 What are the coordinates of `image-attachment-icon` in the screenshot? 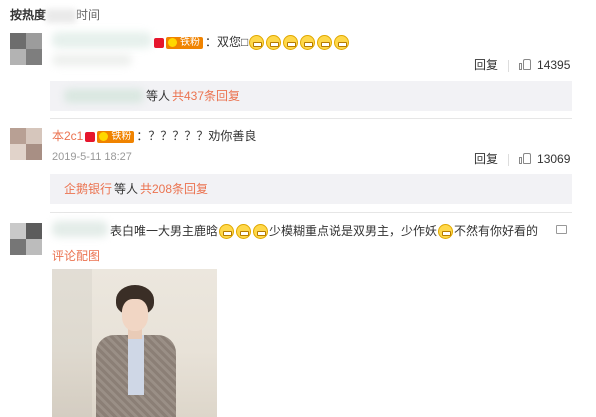 It's located at (561, 229).